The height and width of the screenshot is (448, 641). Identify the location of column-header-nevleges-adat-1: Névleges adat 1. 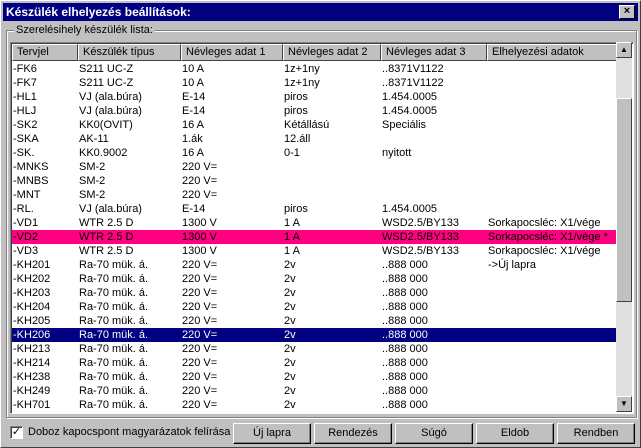
(232, 52).